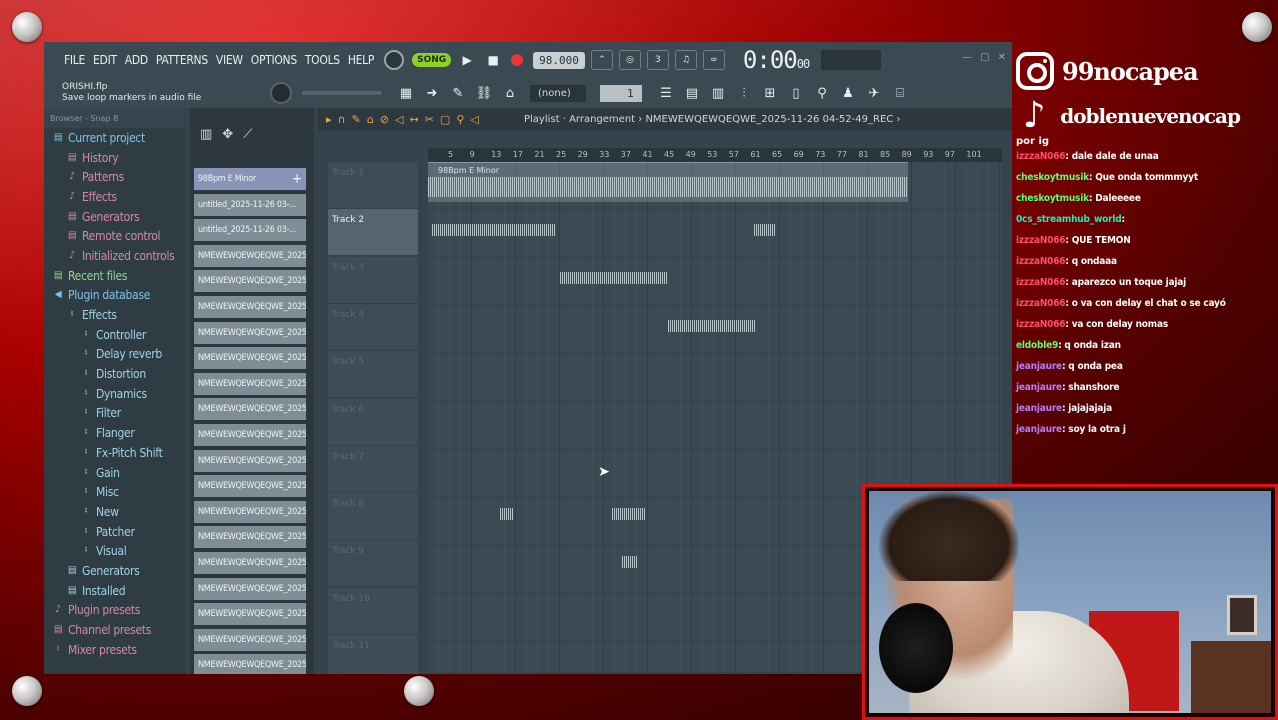  I want to click on browser-item: ♮ Dynamics, so click(115, 394).